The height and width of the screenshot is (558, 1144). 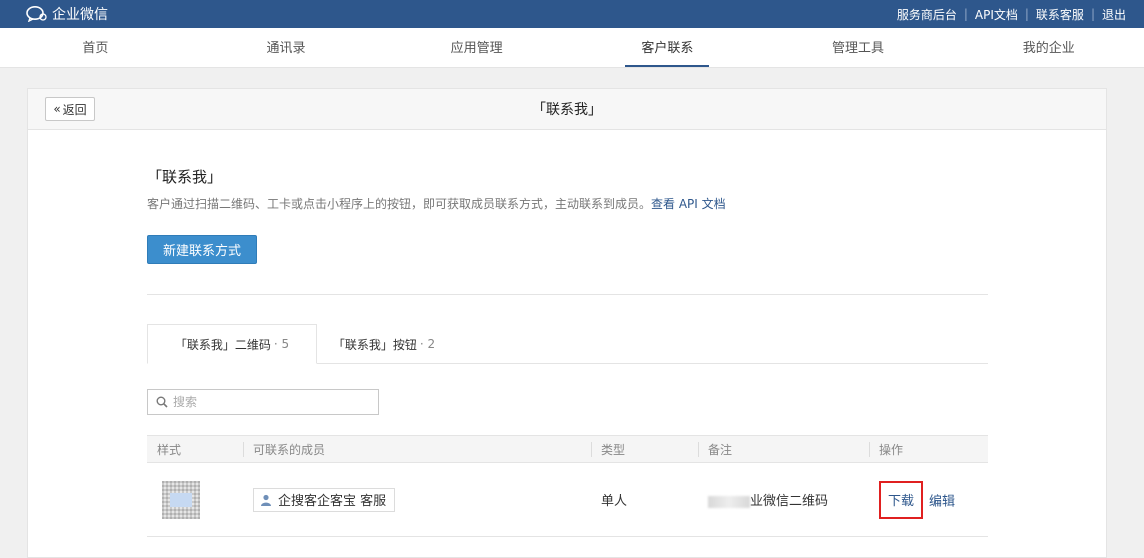 I want to click on tab-button: 「联系我」按钮 · 2, so click(x=384, y=344).